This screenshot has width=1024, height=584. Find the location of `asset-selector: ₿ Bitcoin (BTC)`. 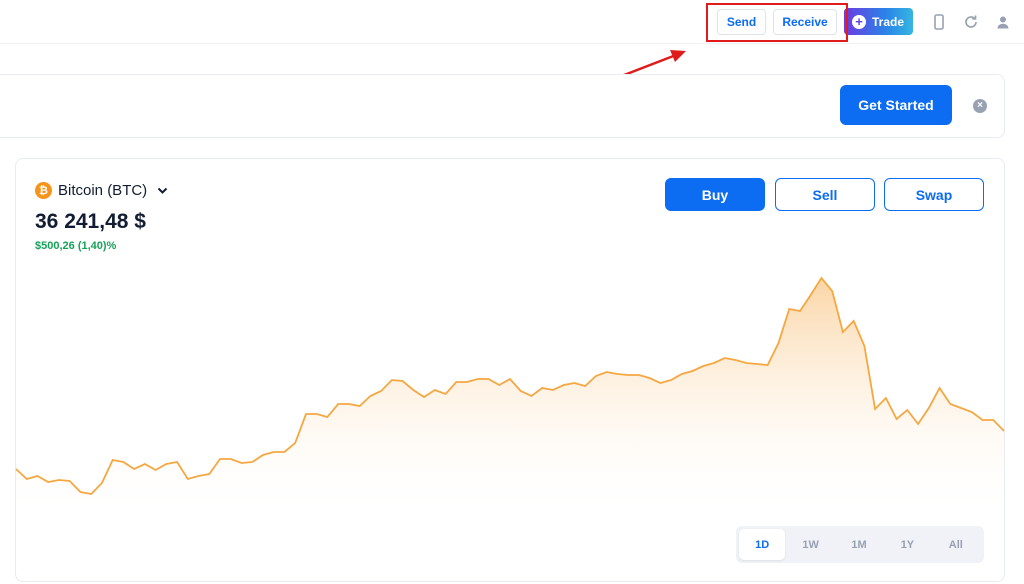

asset-selector: ₿ Bitcoin (BTC) is located at coordinates (101, 190).